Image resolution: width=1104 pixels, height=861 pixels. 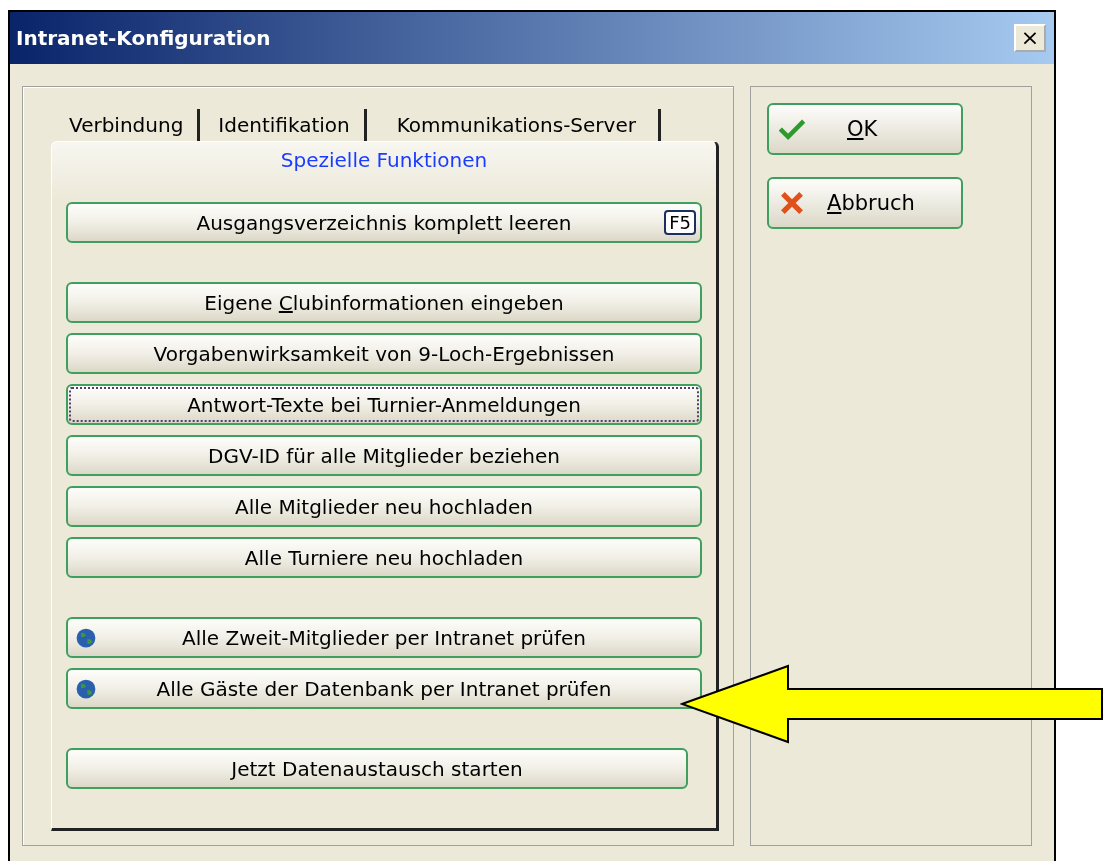 What do you see at coordinates (377, 768) in the screenshot?
I see `function-button: Jetzt Datenaustausch starten` at bounding box center [377, 768].